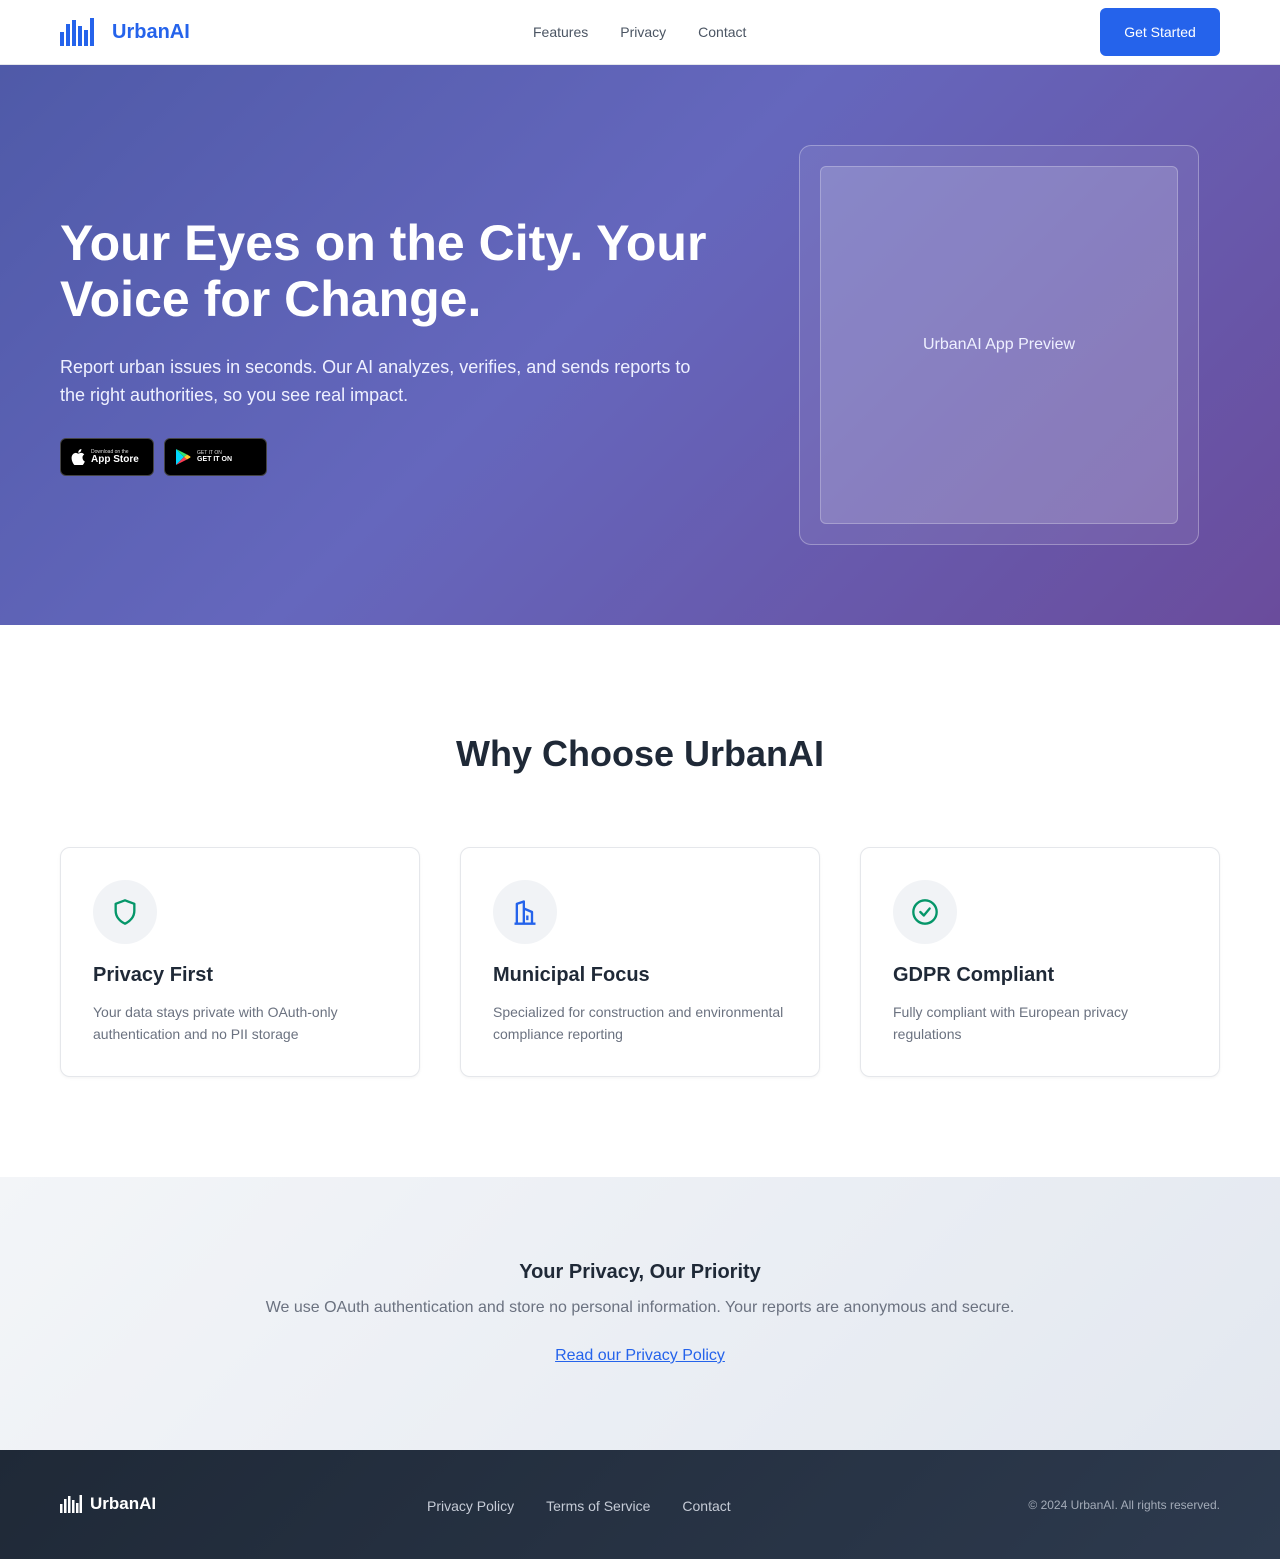 The width and height of the screenshot is (1280, 1559). Describe the element at coordinates (639, 753) in the screenshot. I see `features-title: Why Choose UrbanAI` at that location.